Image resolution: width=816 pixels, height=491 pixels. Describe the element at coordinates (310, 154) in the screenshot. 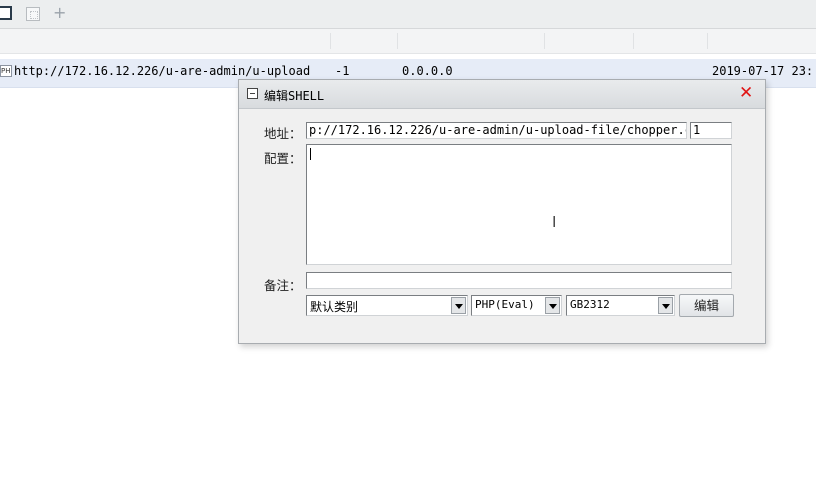

I see `text-caret` at that location.